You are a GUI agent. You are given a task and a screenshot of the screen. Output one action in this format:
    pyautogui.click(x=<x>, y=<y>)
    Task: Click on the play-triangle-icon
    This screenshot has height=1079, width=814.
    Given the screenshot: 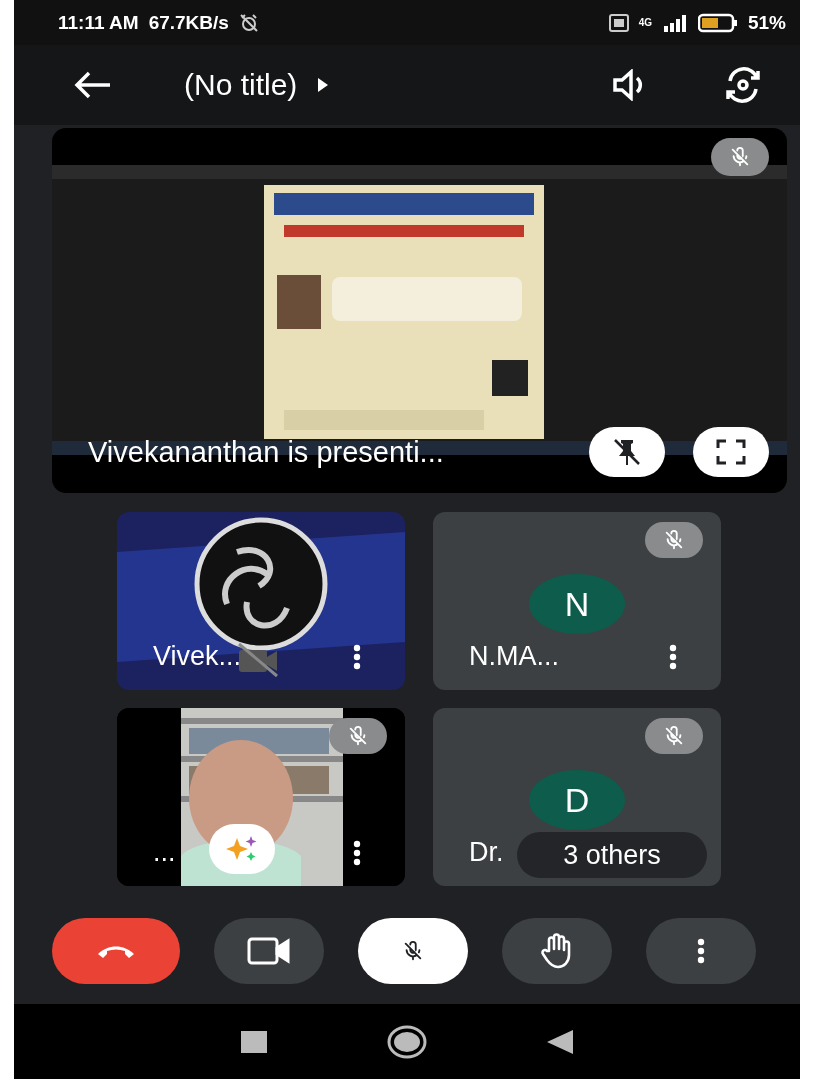 What is the action you would take?
    pyautogui.click(x=323, y=85)
    